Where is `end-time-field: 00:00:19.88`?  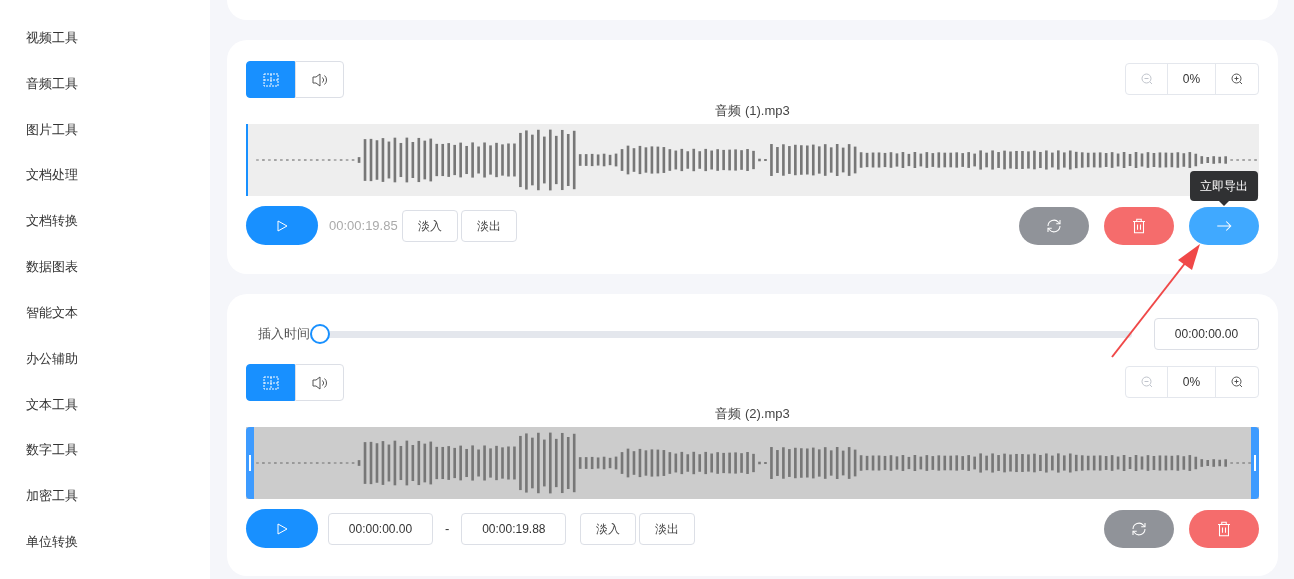 end-time-field: 00:00:19.88 is located at coordinates (514, 528).